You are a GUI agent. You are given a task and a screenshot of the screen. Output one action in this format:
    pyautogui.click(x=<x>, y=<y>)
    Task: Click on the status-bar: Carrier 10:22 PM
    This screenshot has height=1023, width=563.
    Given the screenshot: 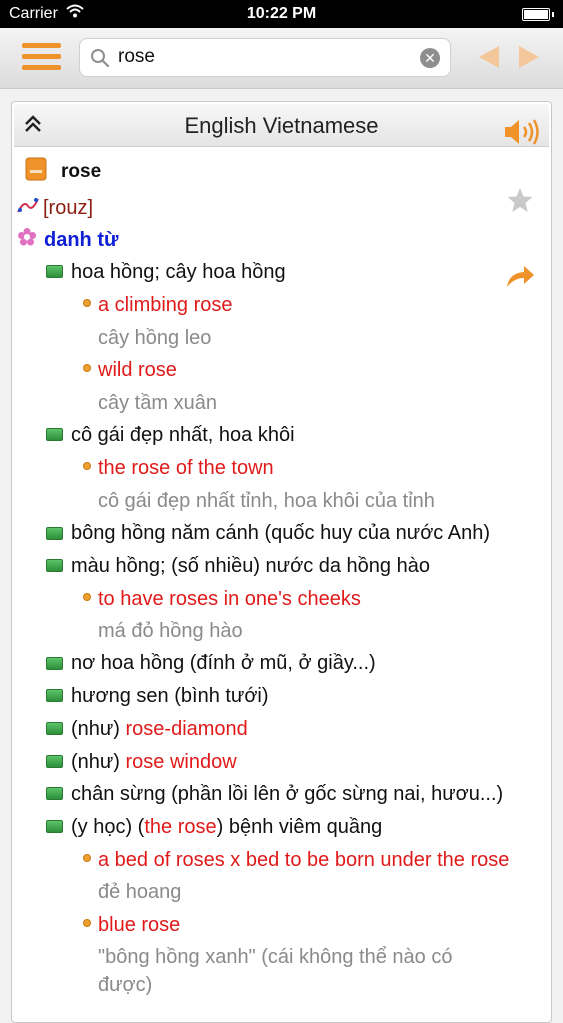 What is the action you would take?
    pyautogui.click(x=281, y=14)
    